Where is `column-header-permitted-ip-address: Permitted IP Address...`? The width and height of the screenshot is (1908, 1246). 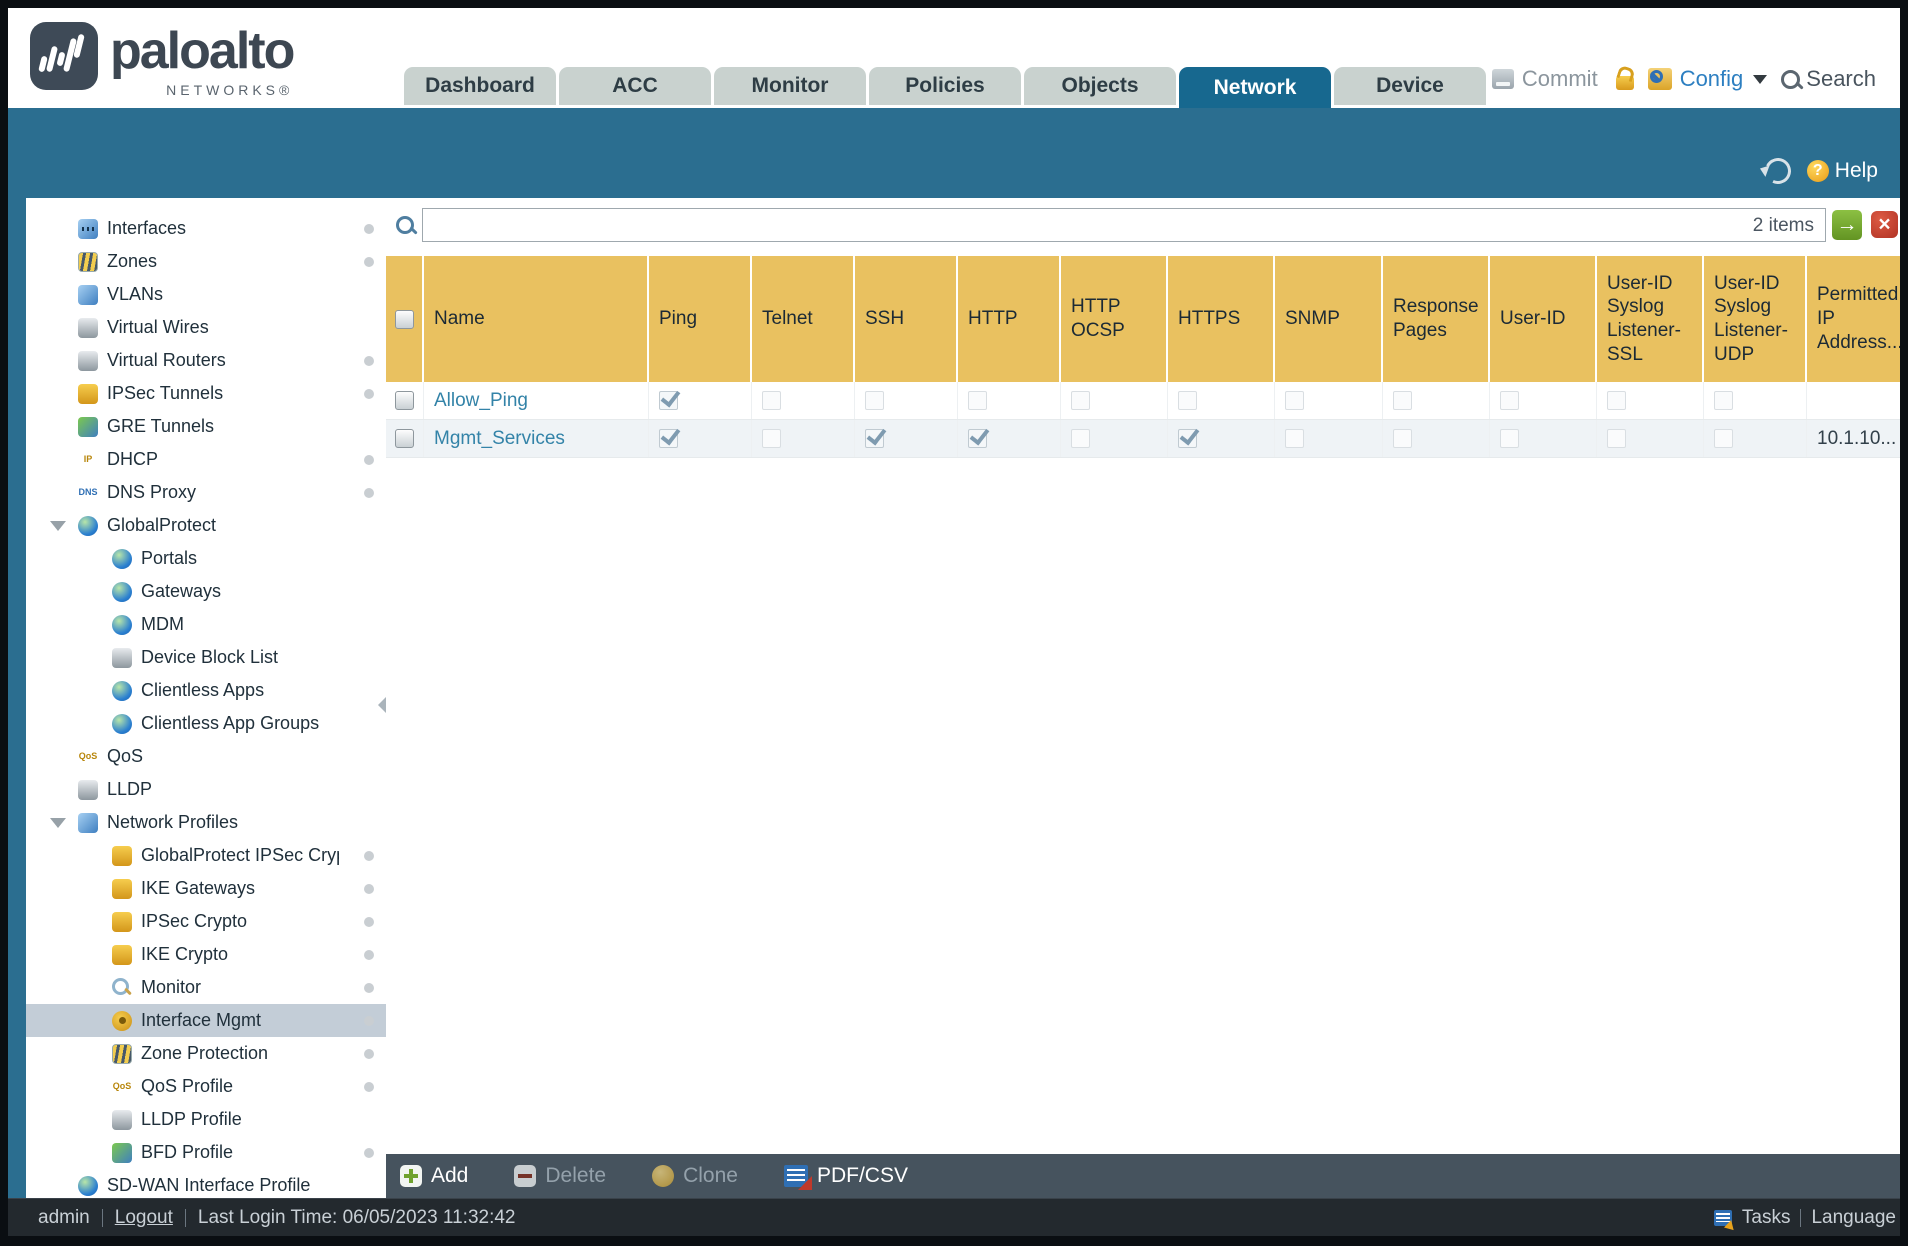 column-header-permitted-ip-address: Permitted IP Address... is located at coordinates (1853, 319).